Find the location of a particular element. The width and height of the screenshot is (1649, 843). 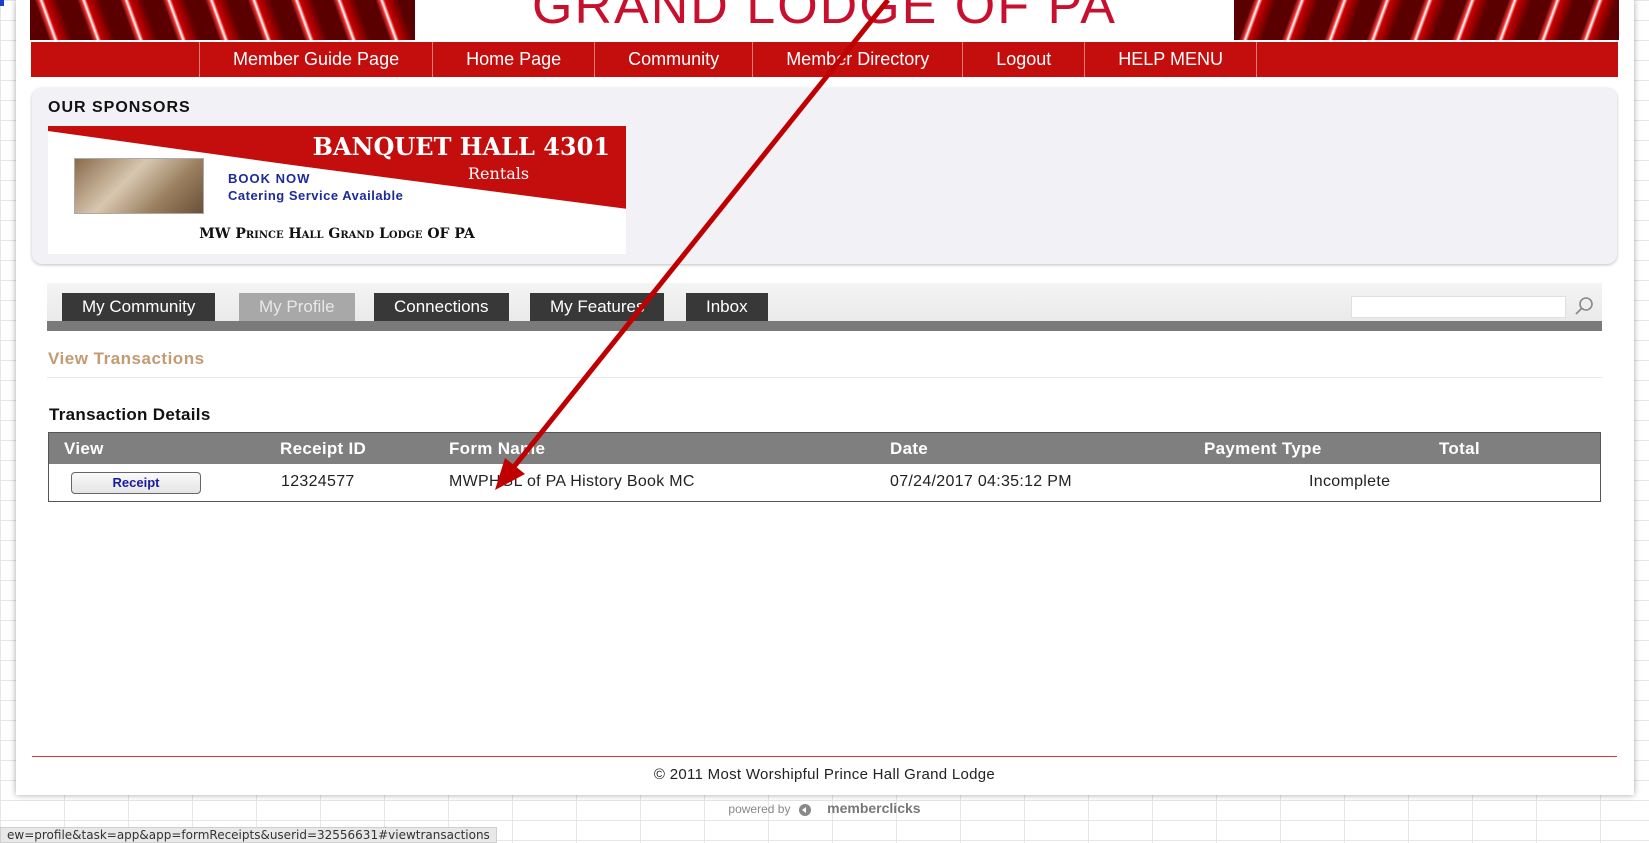

sponsors-title: OUR SPONSORS is located at coordinates (119, 107).